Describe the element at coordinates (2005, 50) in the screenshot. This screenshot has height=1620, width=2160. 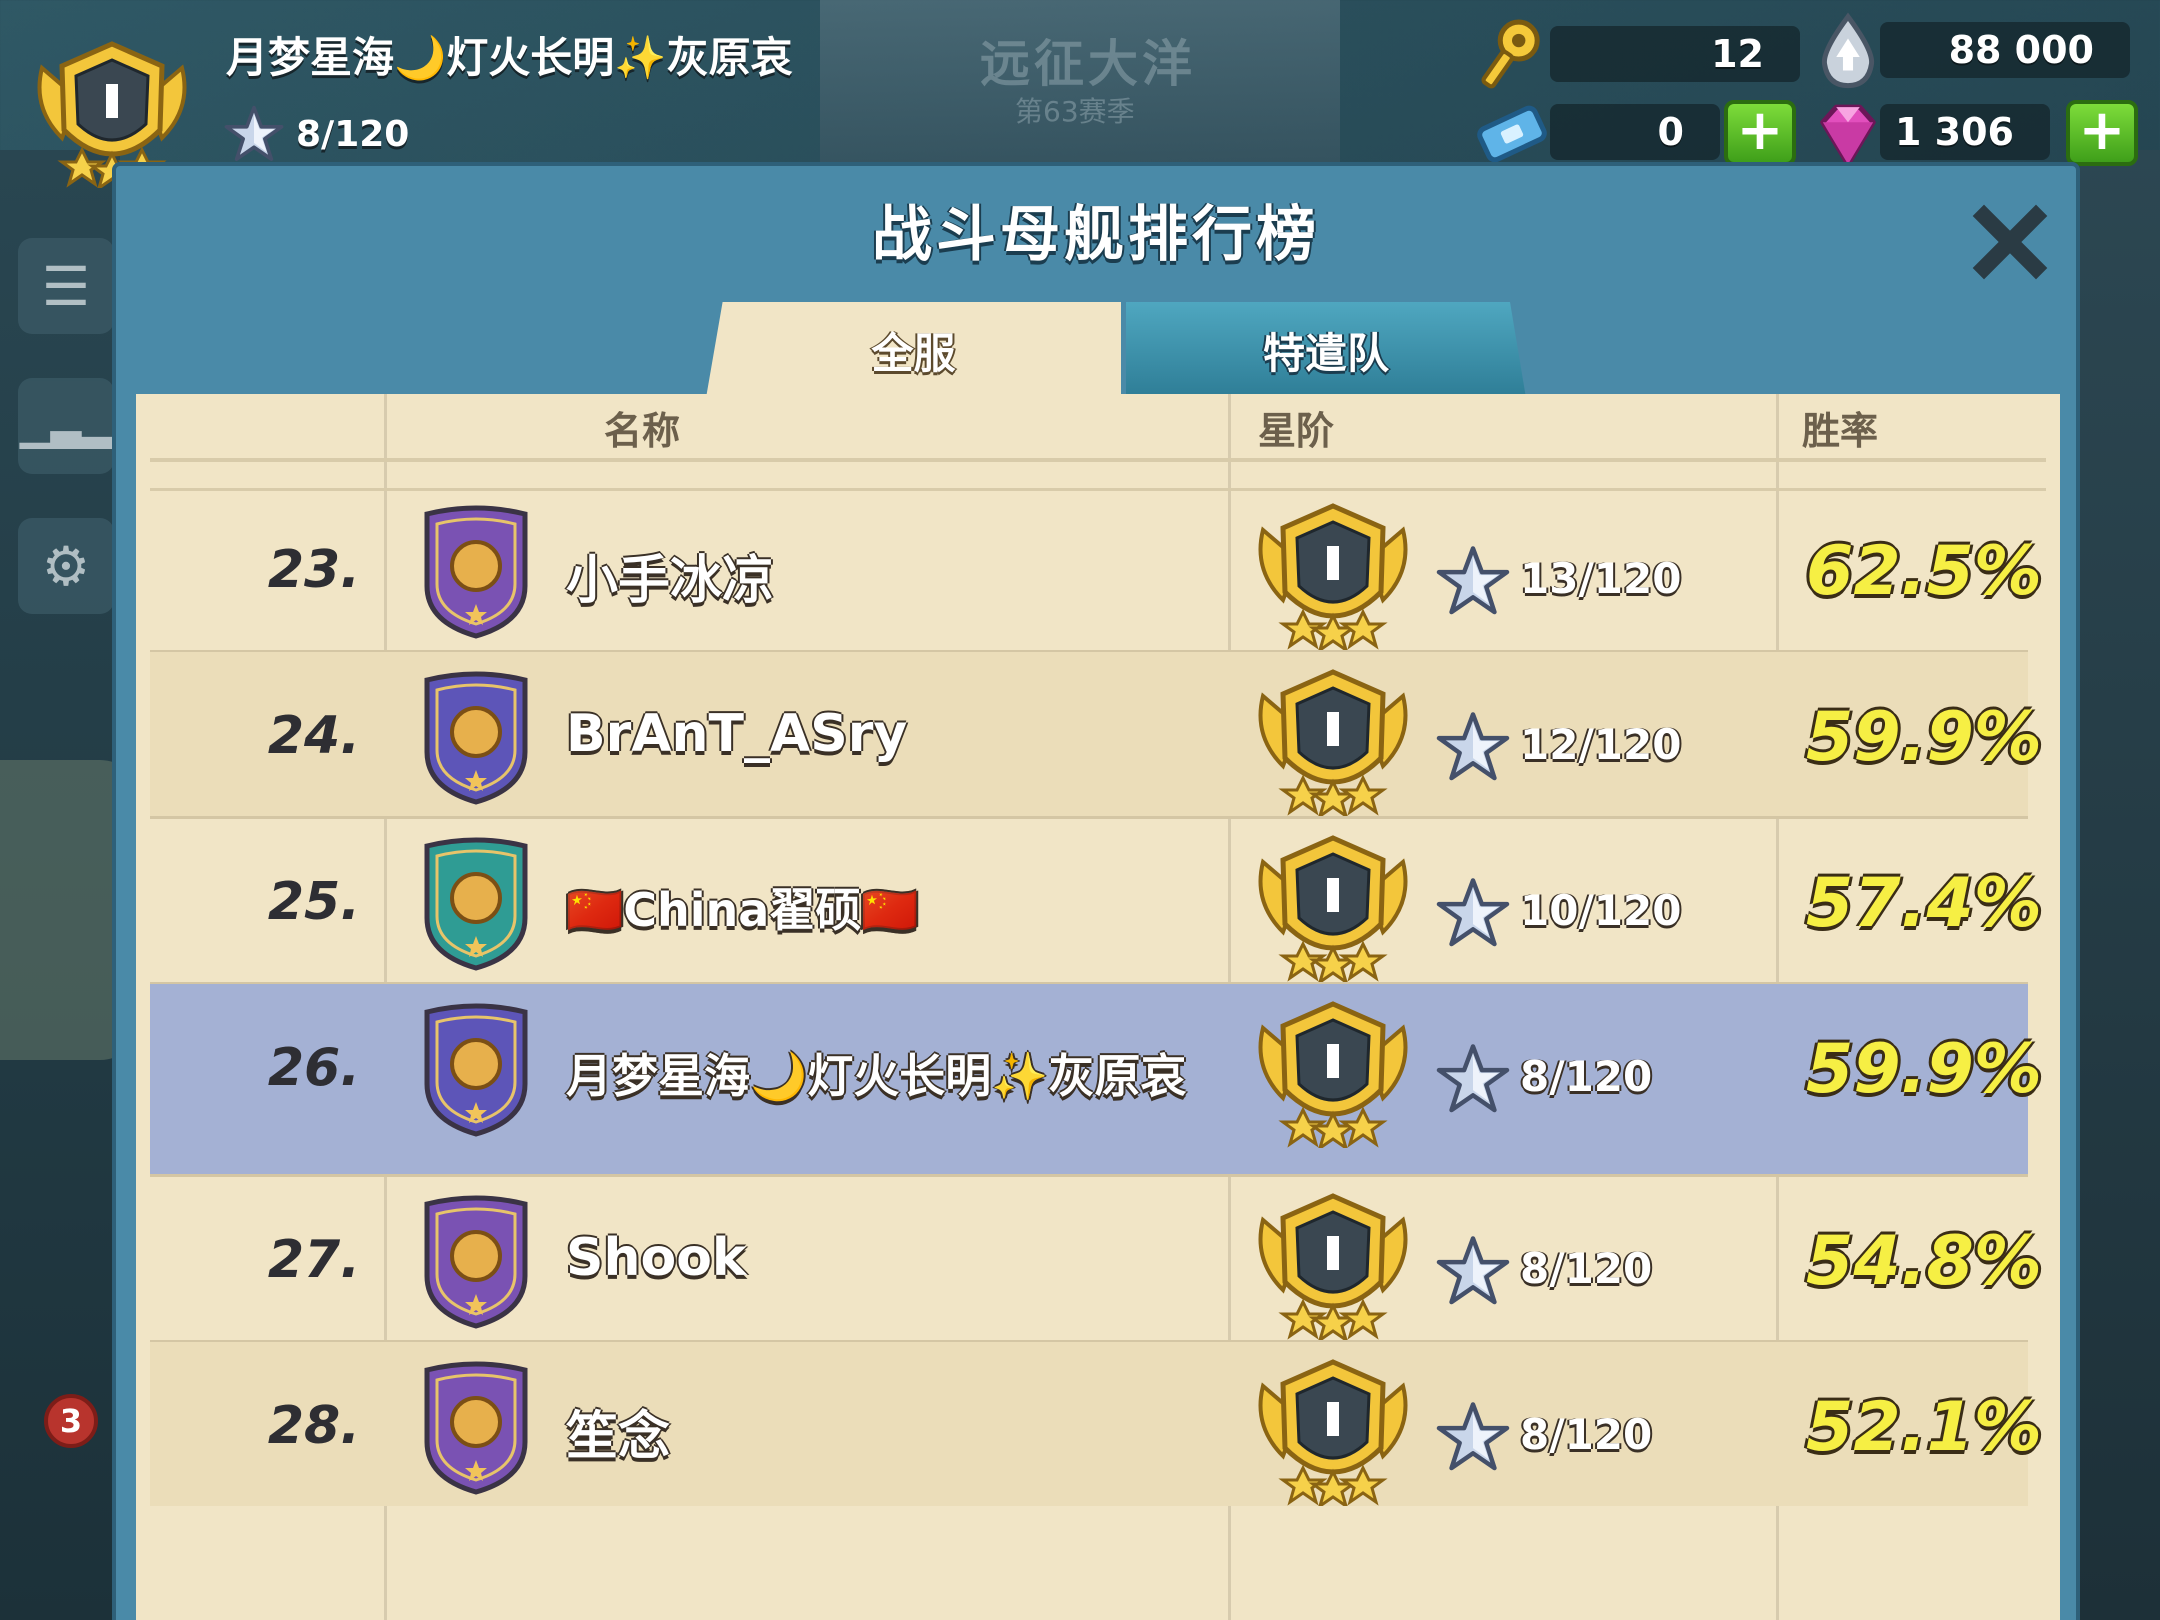
I see `intel-counter: 88 000` at that location.